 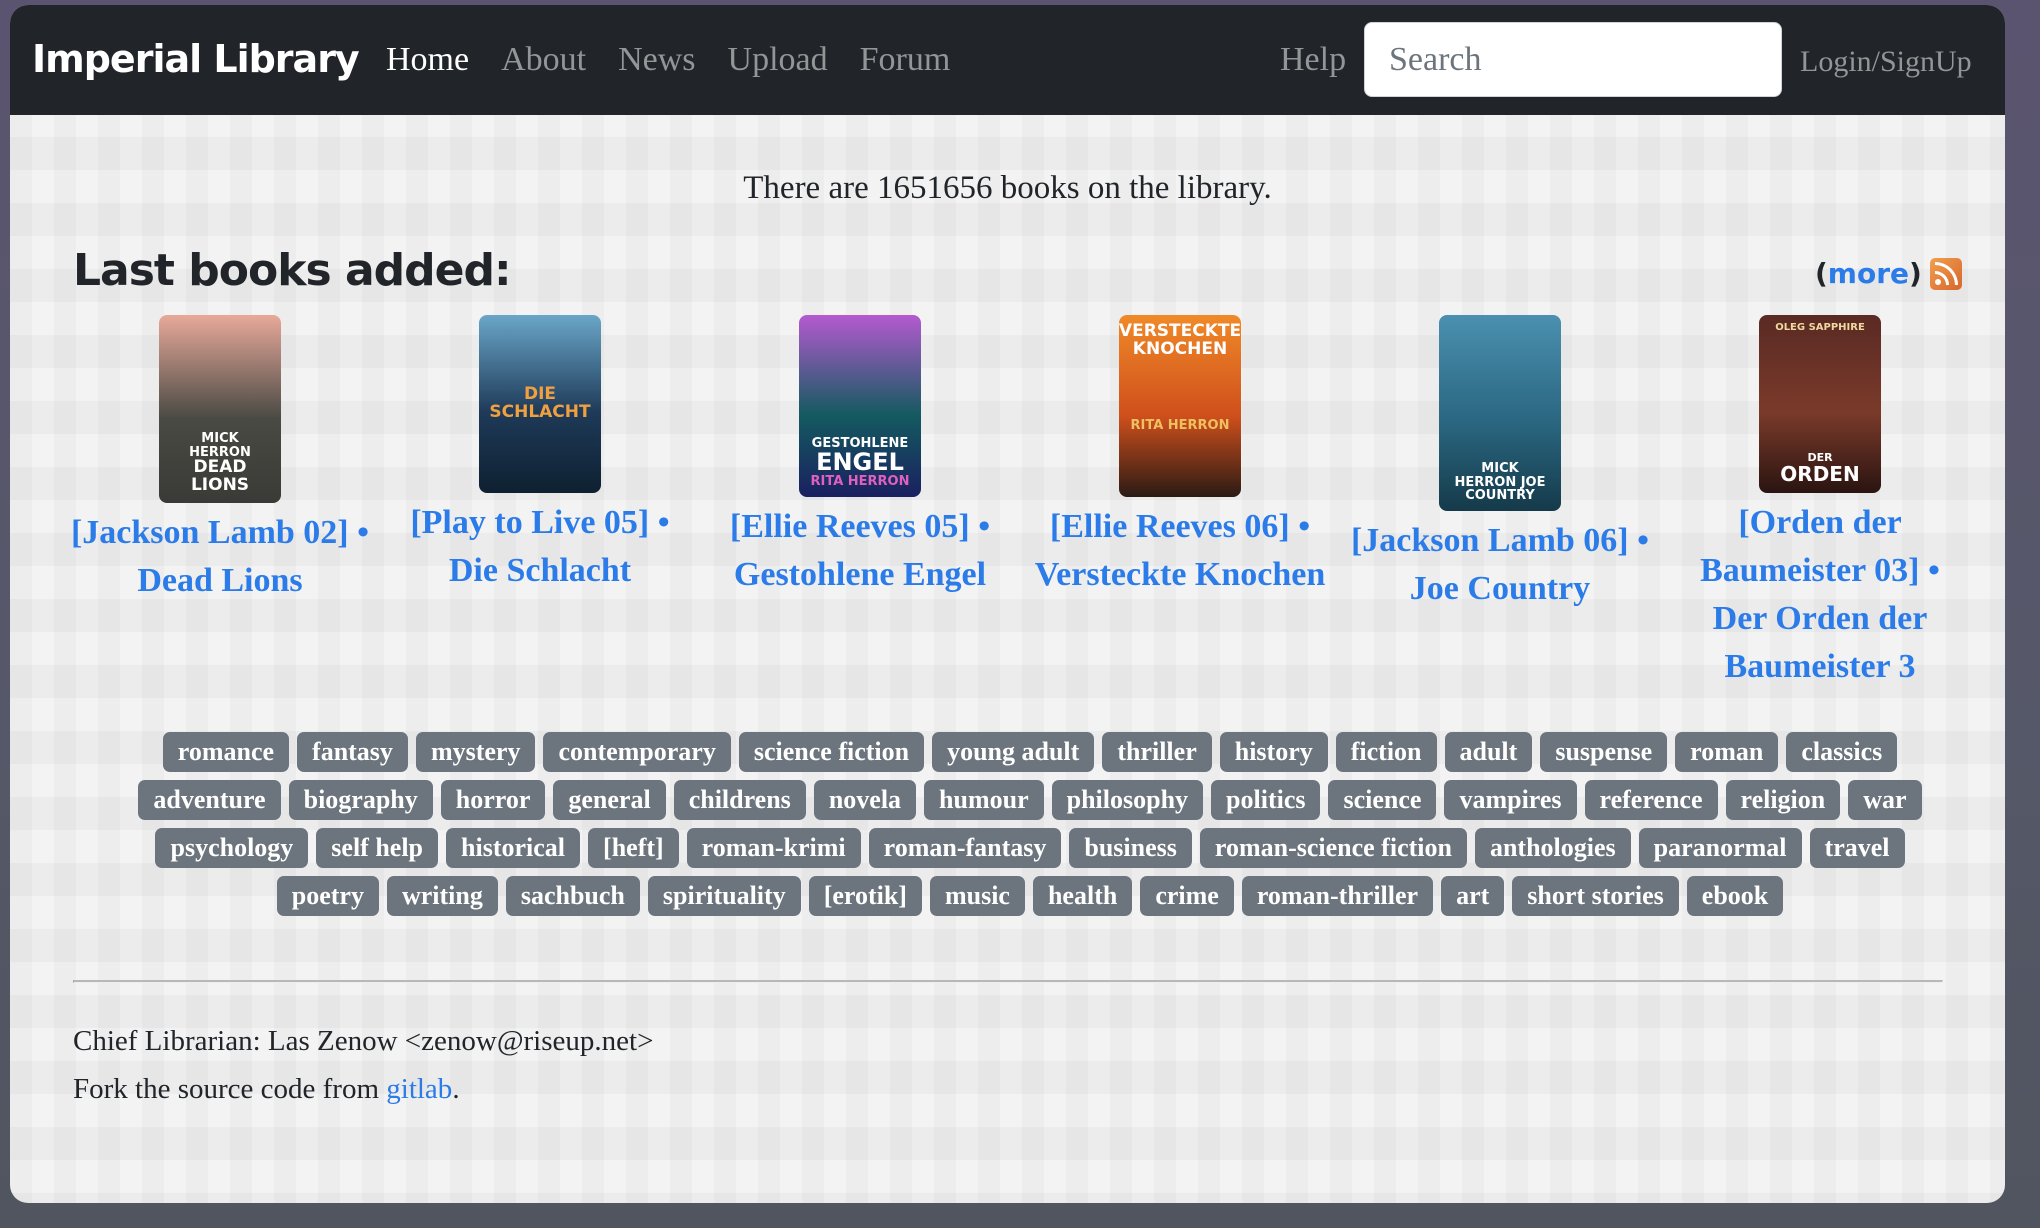 I want to click on rss-feed-icon, so click(x=1945, y=273).